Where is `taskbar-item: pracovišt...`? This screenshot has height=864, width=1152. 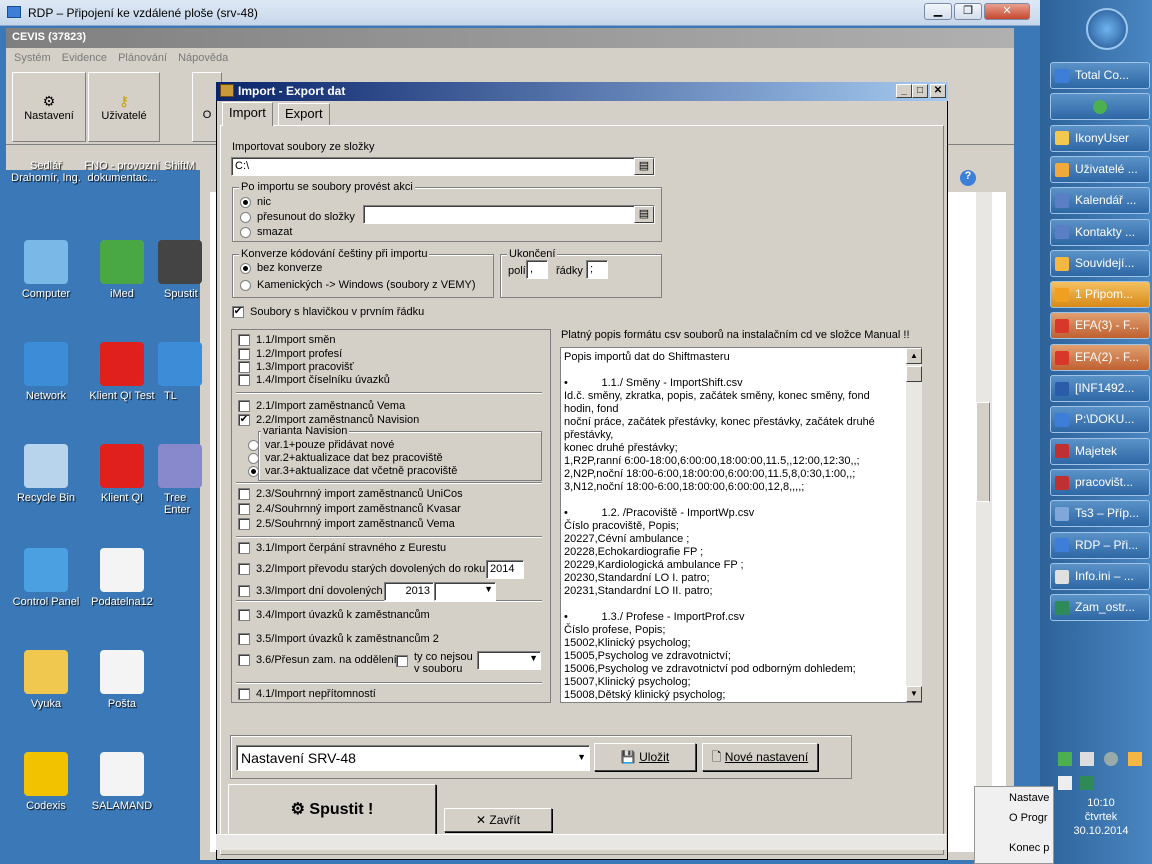
taskbar-item: pracovišt... is located at coordinates (1100, 482).